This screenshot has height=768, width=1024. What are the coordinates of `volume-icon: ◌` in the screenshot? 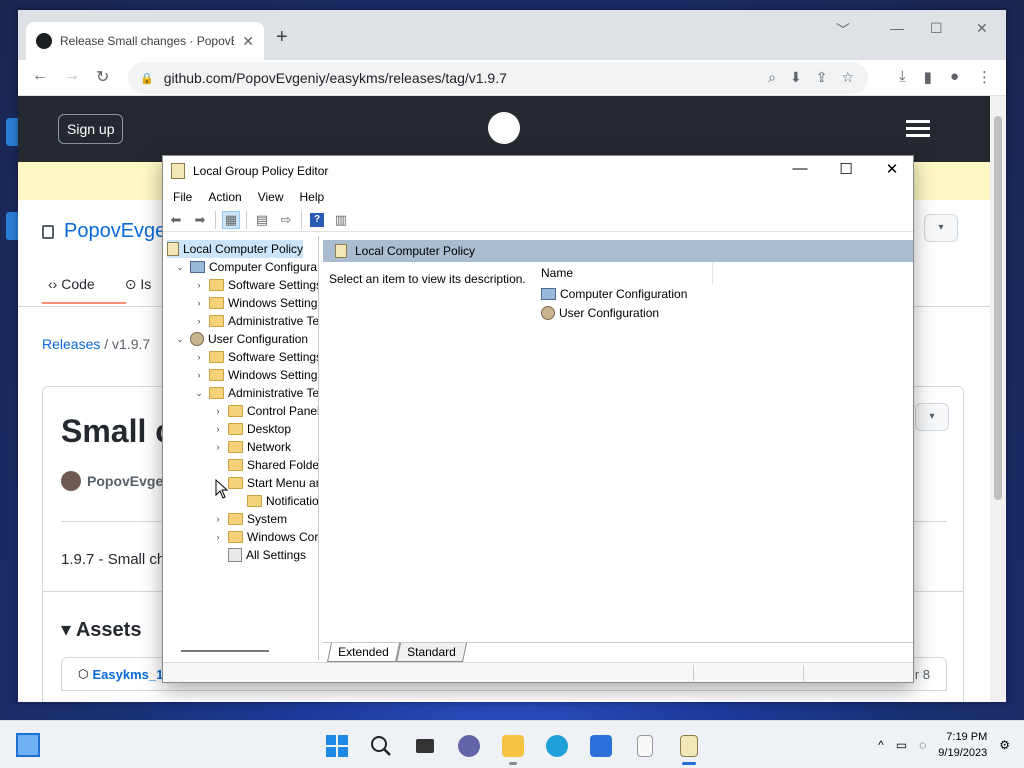 It's located at (922, 745).